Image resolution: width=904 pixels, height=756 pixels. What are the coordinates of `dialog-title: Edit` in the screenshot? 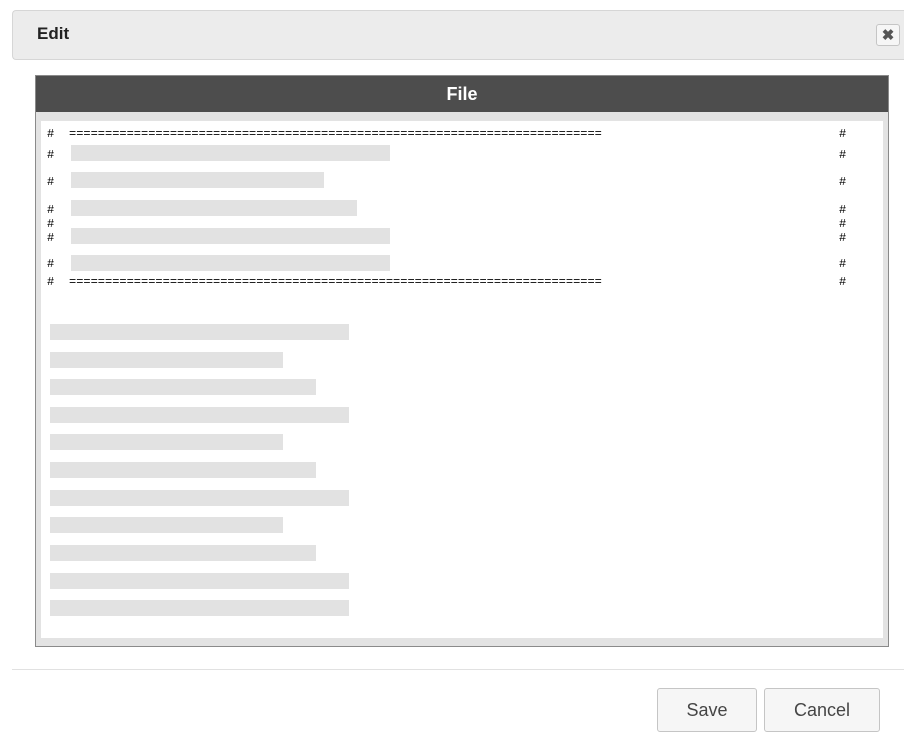 It's located at (53, 33).